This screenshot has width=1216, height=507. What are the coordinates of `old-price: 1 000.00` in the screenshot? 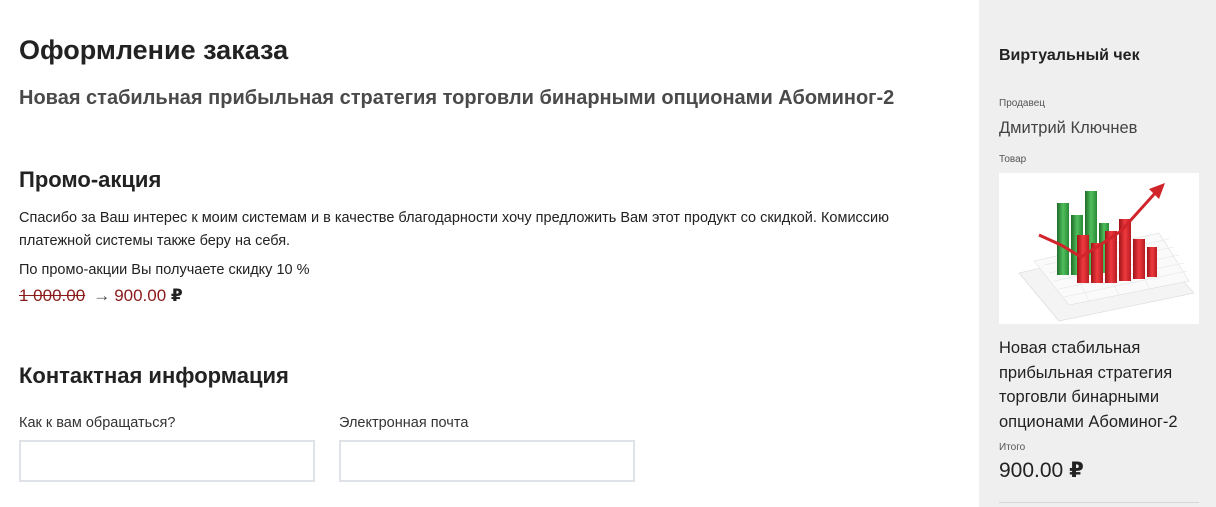 It's located at (52, 295).